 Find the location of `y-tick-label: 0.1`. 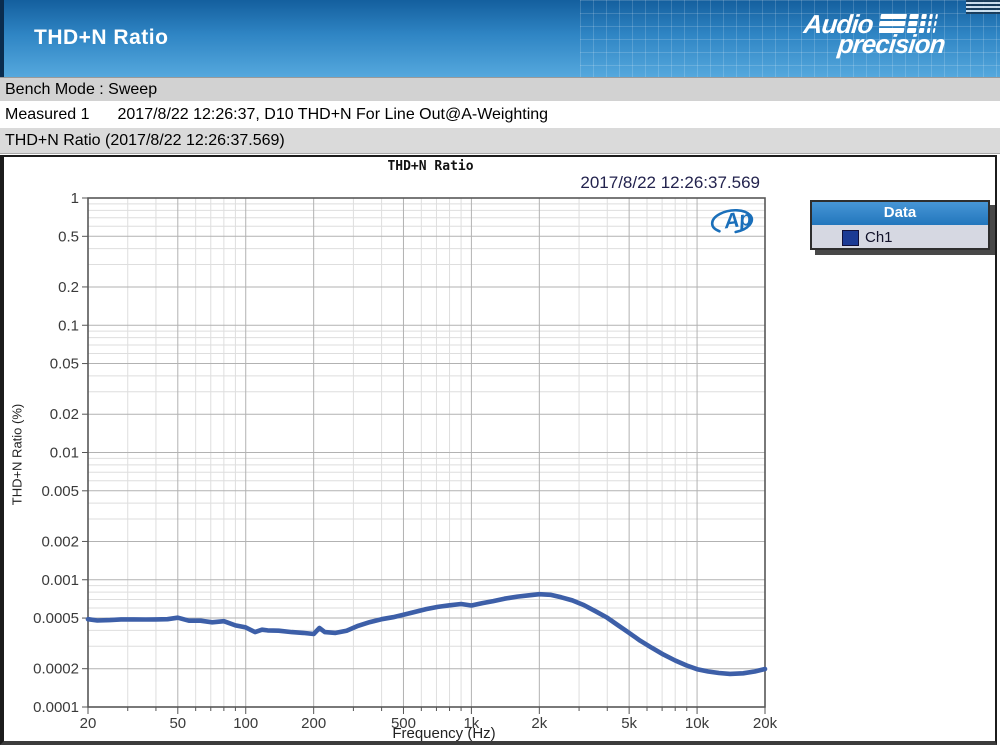

y-tick-label: 0.1 is located at coordinates (68, 325).